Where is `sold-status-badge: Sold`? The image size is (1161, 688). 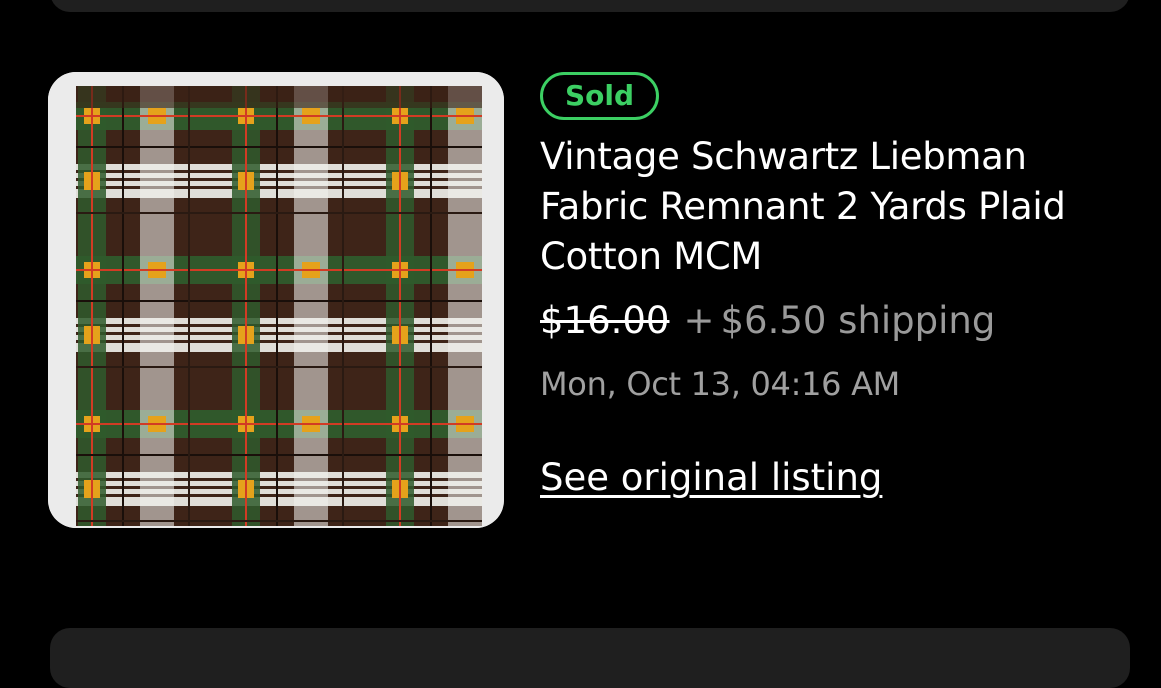 sold-status-badge: Sold is located at coordinates (600, 96).